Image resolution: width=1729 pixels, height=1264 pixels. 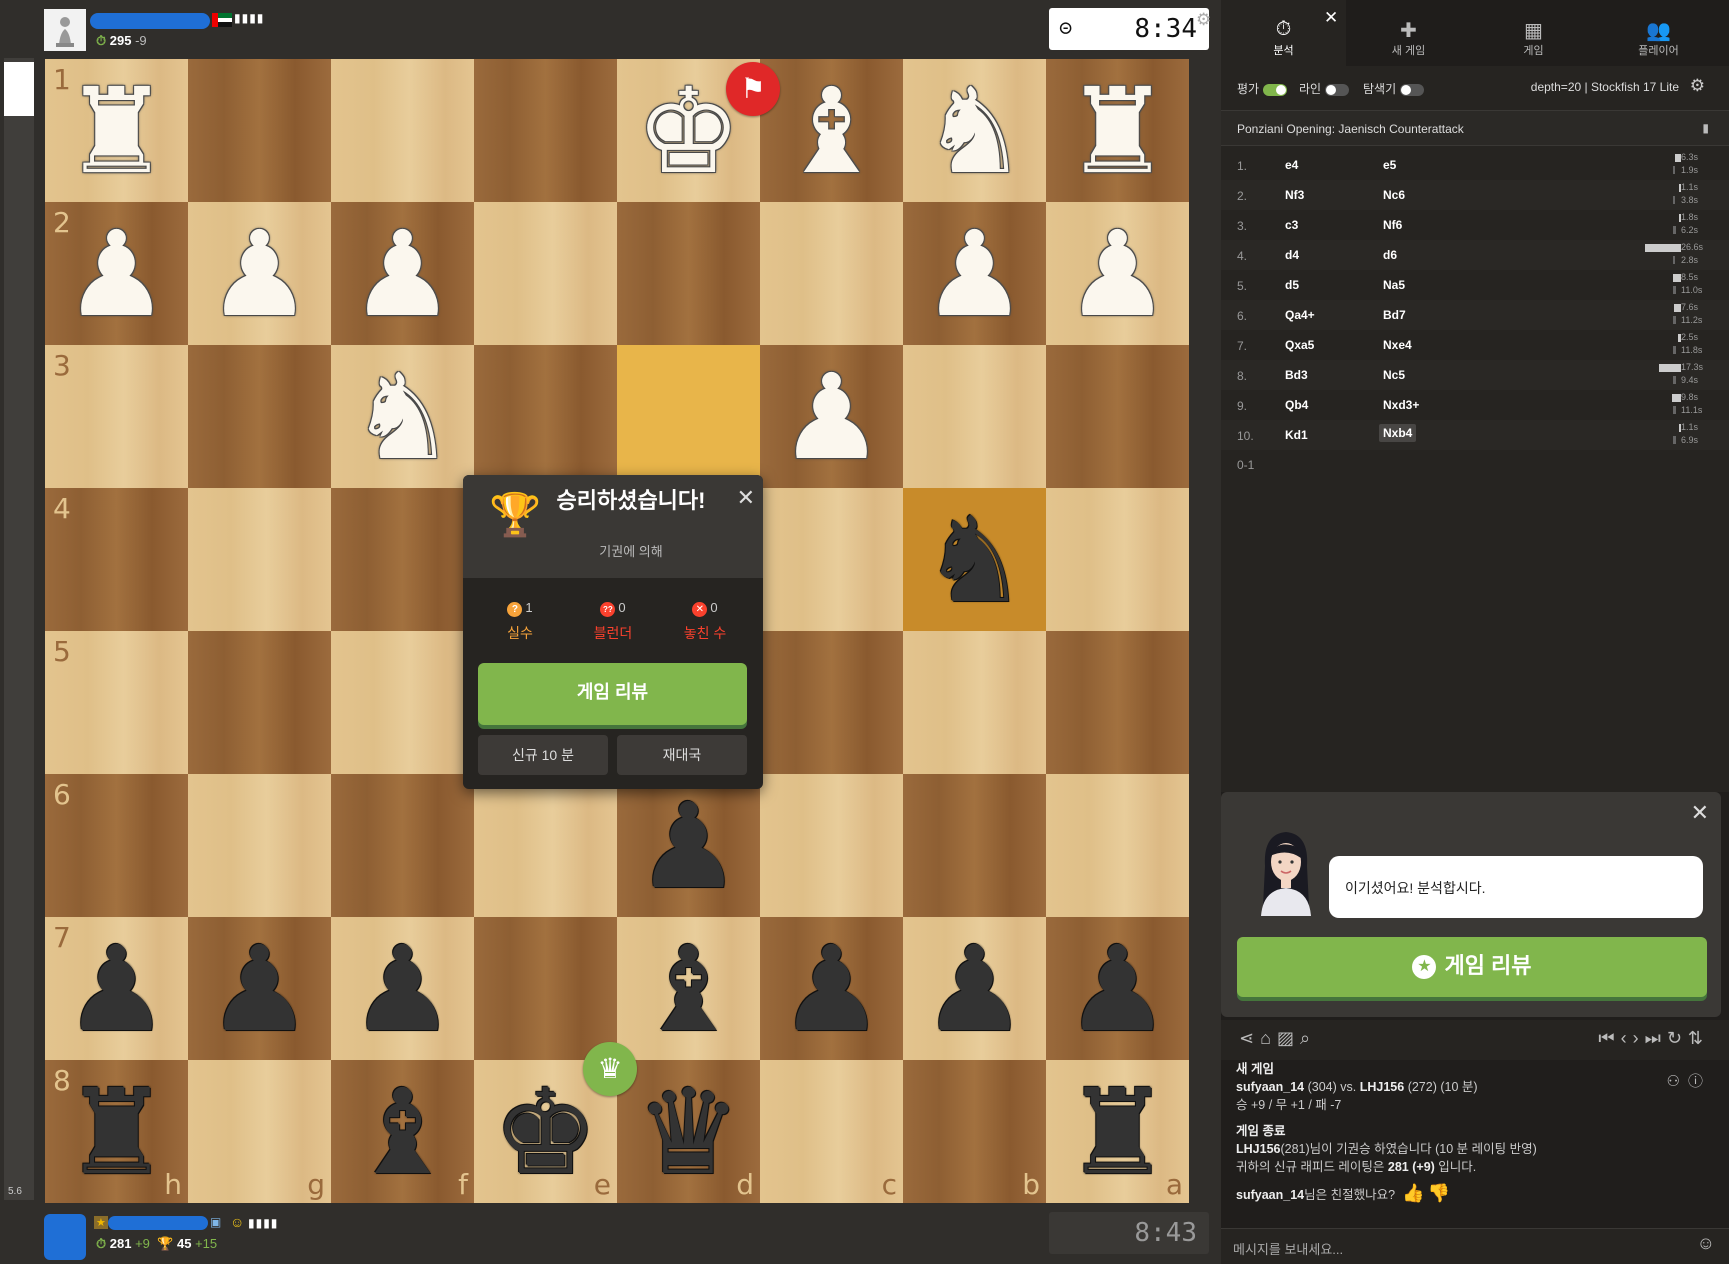 I want to click on last-move-icon: ⏭, so click(x=1656, y=1038).